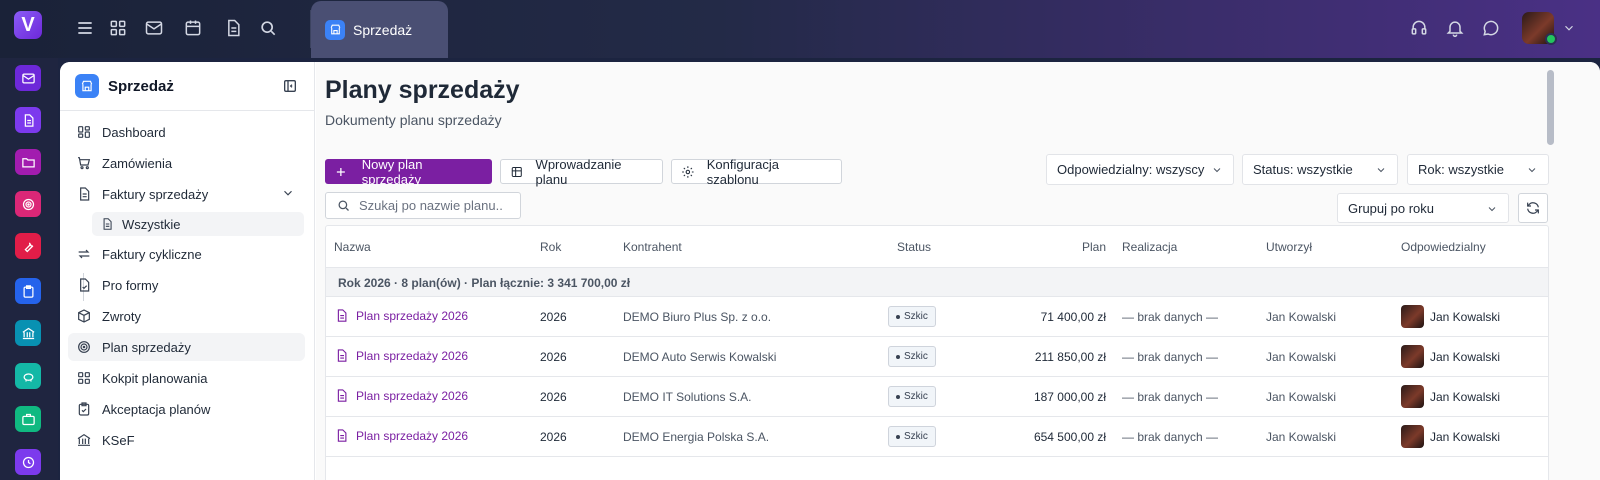 This screenshot has height=480, width=1600. I want to click on sidebar-item-dashboard: Dashboard, so click(186, 132).